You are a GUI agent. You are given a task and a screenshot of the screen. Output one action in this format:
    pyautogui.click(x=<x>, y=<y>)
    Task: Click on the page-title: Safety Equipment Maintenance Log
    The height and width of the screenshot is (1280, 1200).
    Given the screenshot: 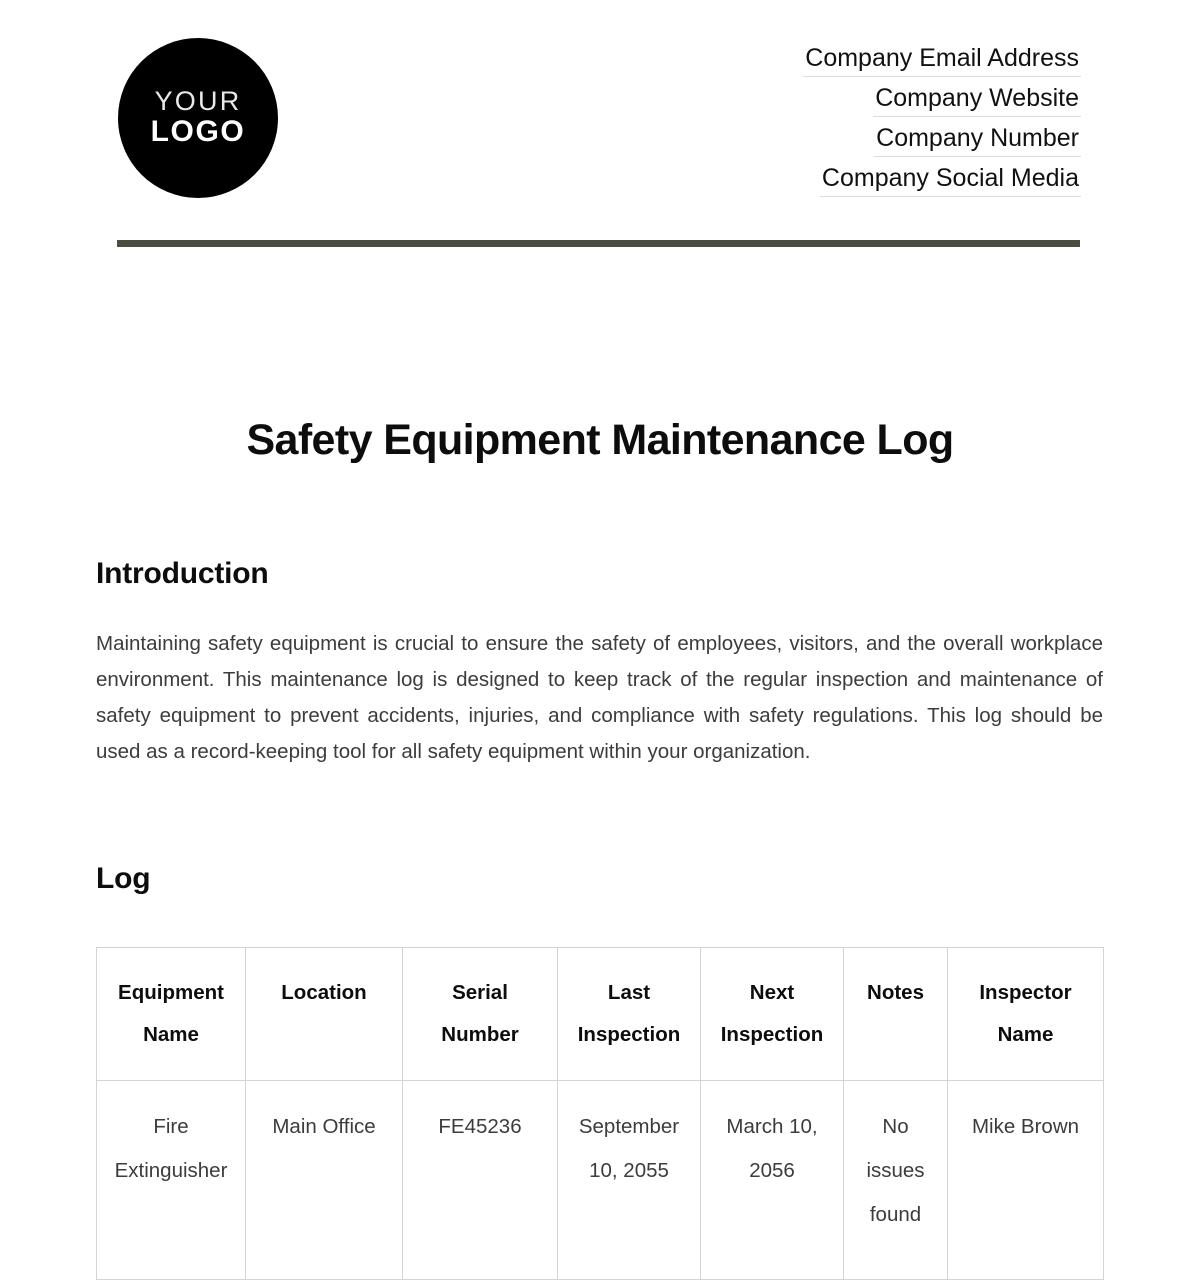 What is the action you would take?
    pyautogui.click(x=600, y=440)
    